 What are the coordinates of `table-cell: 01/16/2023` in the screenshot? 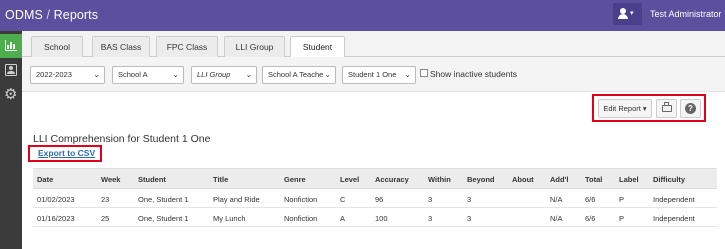 It's located at (56, 218).